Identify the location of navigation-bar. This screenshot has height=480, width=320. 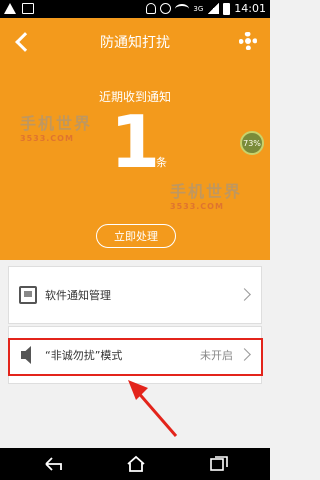
(135, 464).